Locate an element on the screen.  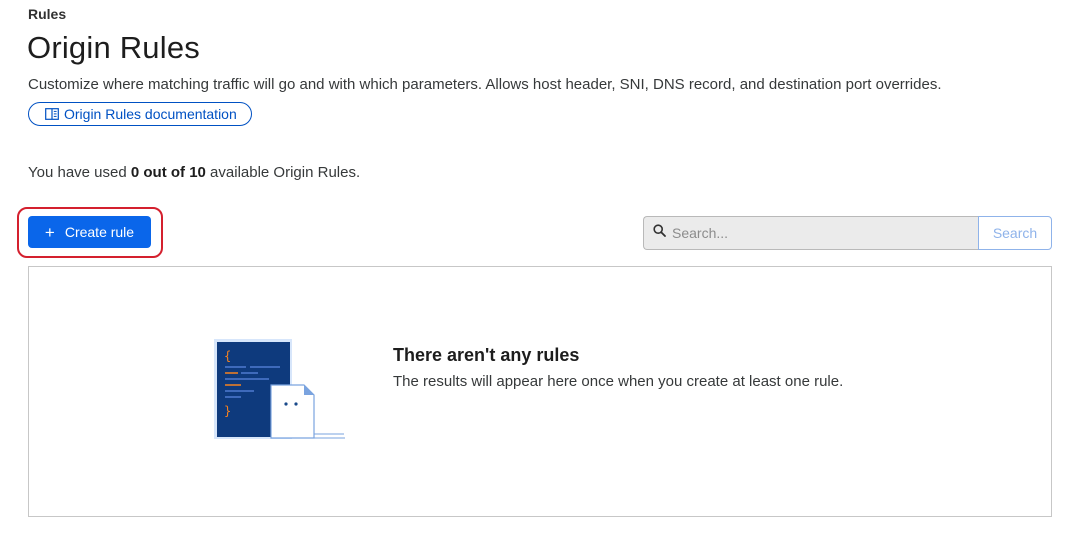
empty-state-title: There aren't any rules is located at coordinates (486, 355).